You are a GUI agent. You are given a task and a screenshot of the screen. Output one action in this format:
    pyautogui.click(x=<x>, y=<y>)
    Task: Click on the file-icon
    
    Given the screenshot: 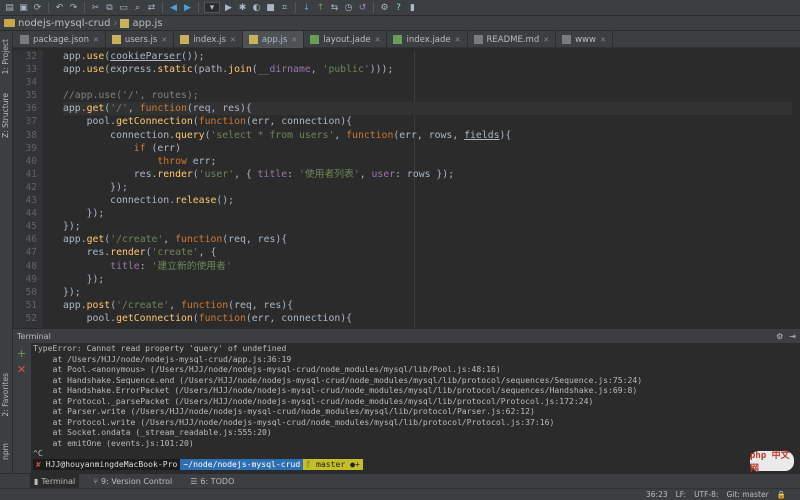 What is the action you would take?
    pyautogui.click(x=567, y=39)
    